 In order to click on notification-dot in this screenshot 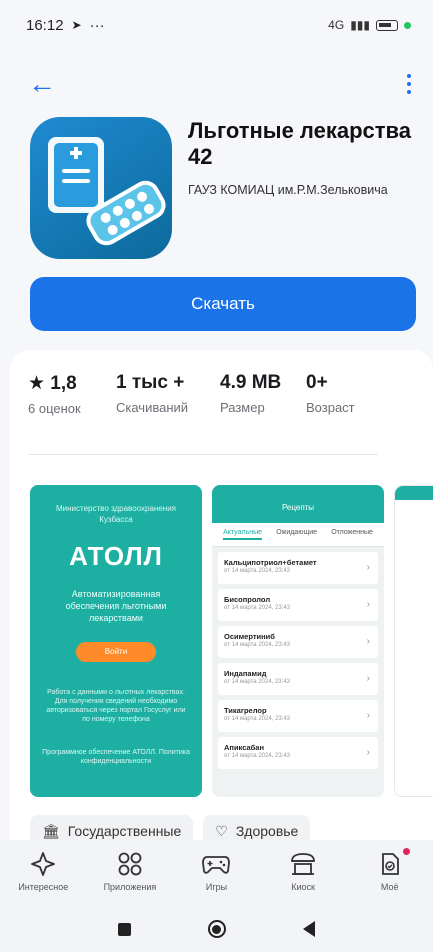, I will do `click(406, 851)`.